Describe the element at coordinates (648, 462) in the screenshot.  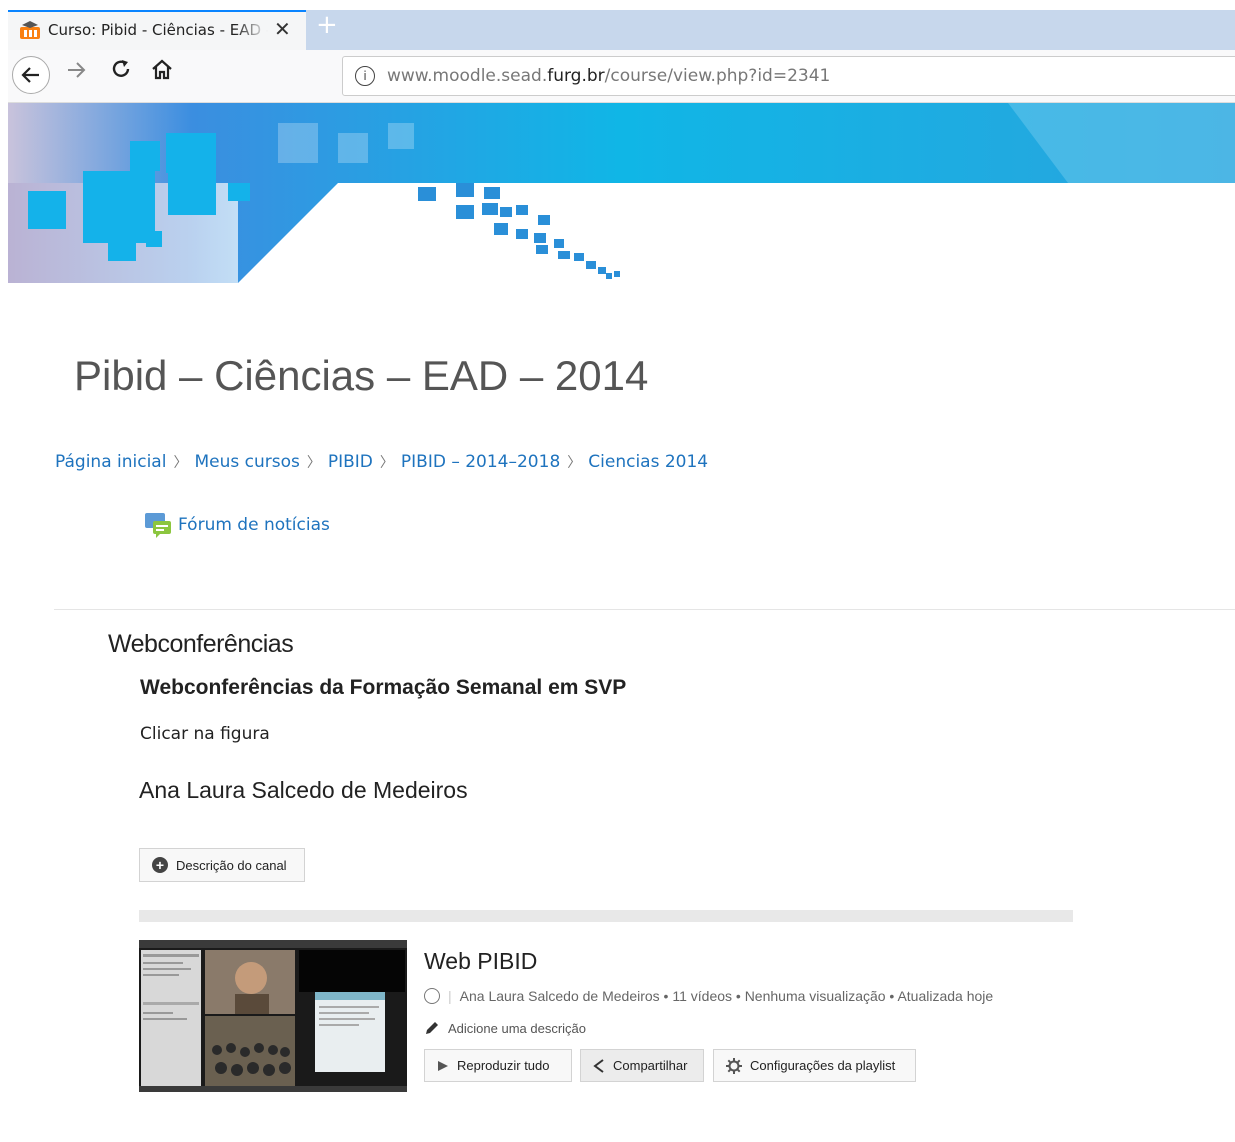
I see `breadcrumb-course: Ciencias 2014` at that location.